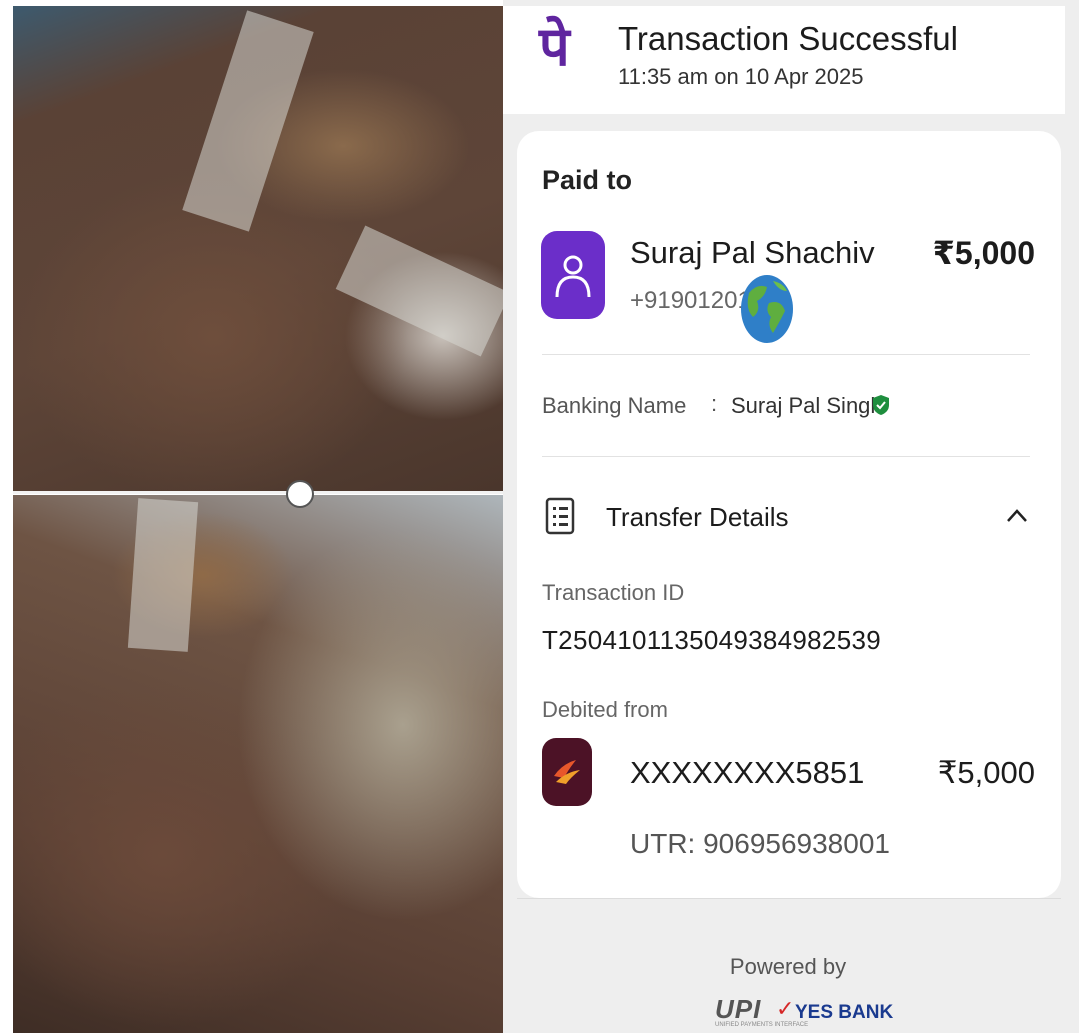  What do you see at coordinates (614, 405) in the screenshot?
I see `banking-name-label: Banking Name` at bounding box center [614, 405].